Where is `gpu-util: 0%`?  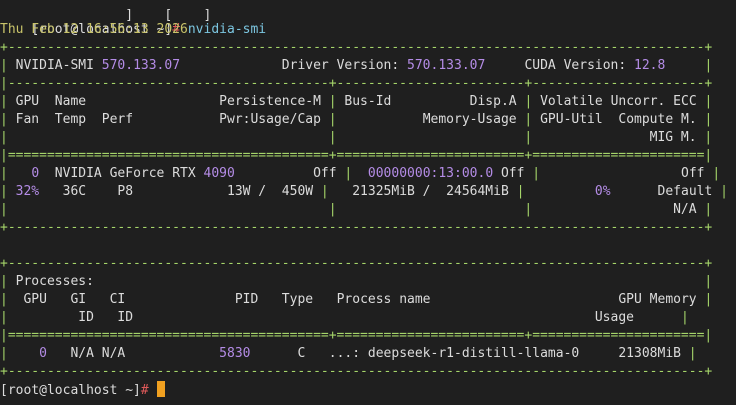
gpu-util: 0% is located at coordinates (602, 191).